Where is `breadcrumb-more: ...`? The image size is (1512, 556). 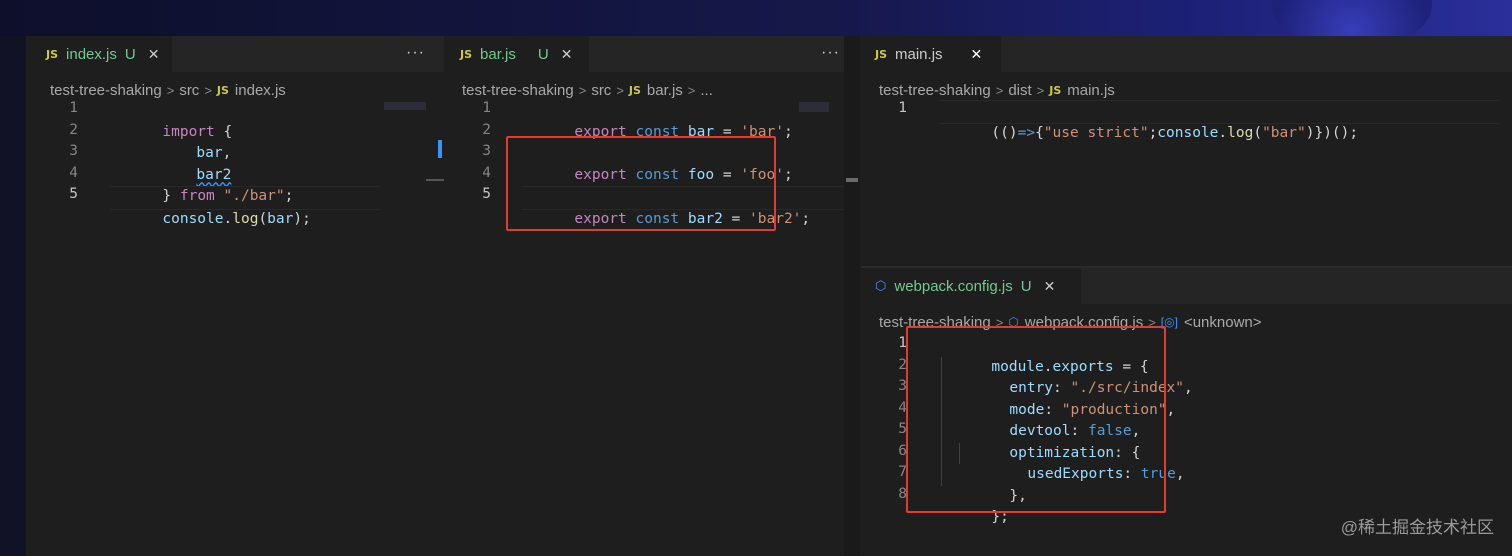 breadcrumb-more: ... is located at coordinates (706, 90).